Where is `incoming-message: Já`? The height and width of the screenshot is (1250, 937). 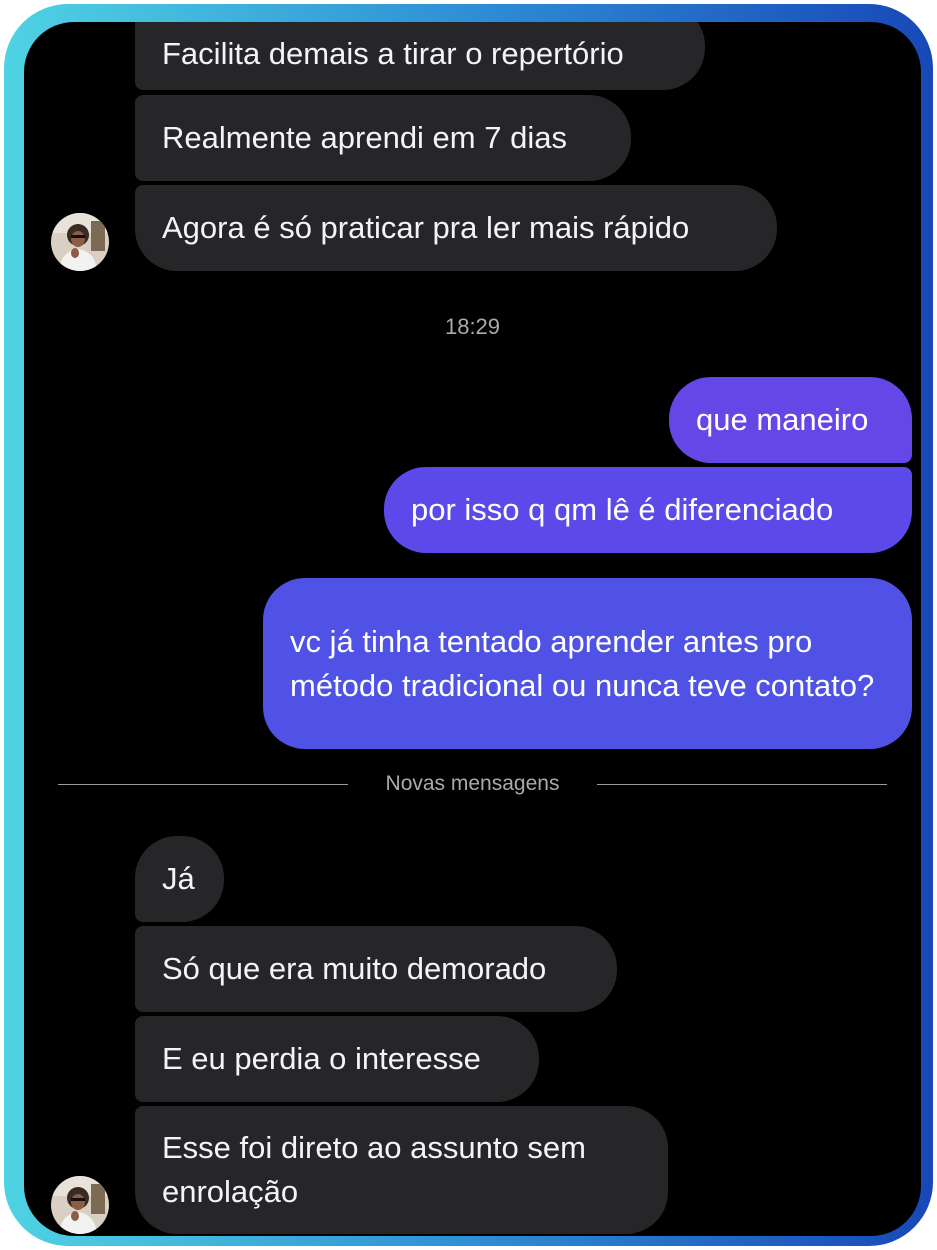 incoming-message: Já is located at coordinates (179, 879).